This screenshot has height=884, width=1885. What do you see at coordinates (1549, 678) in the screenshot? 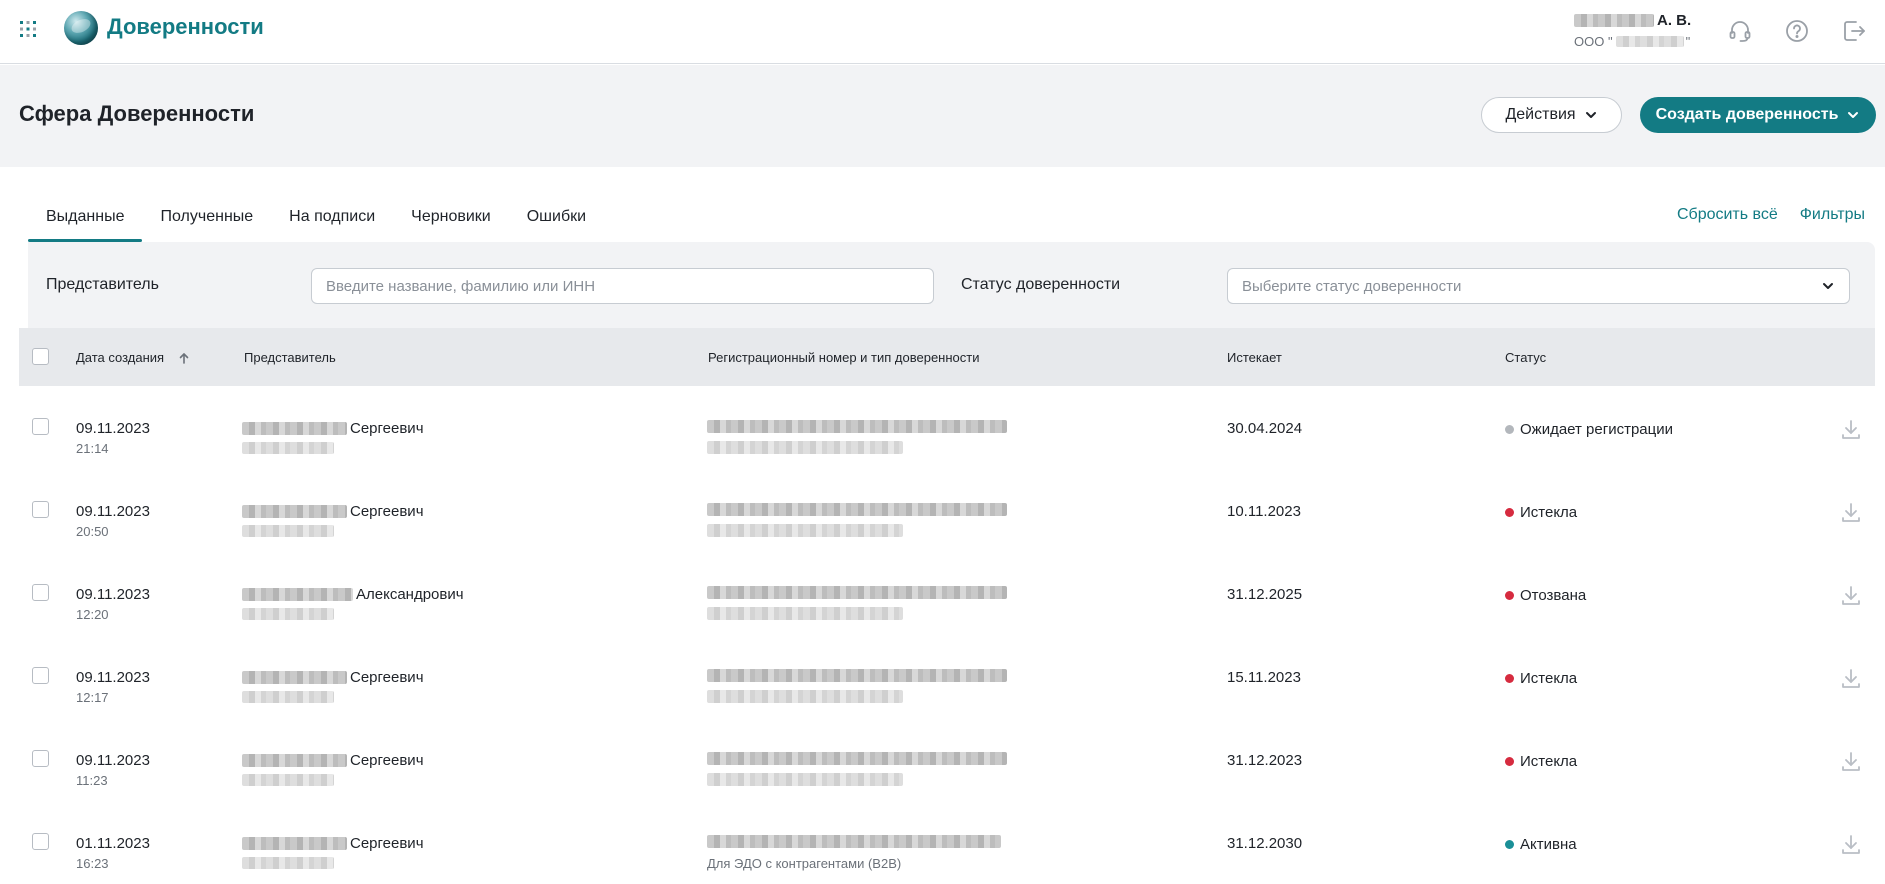
I see `status-text: Истекла` at bounding box center [1549, 678].